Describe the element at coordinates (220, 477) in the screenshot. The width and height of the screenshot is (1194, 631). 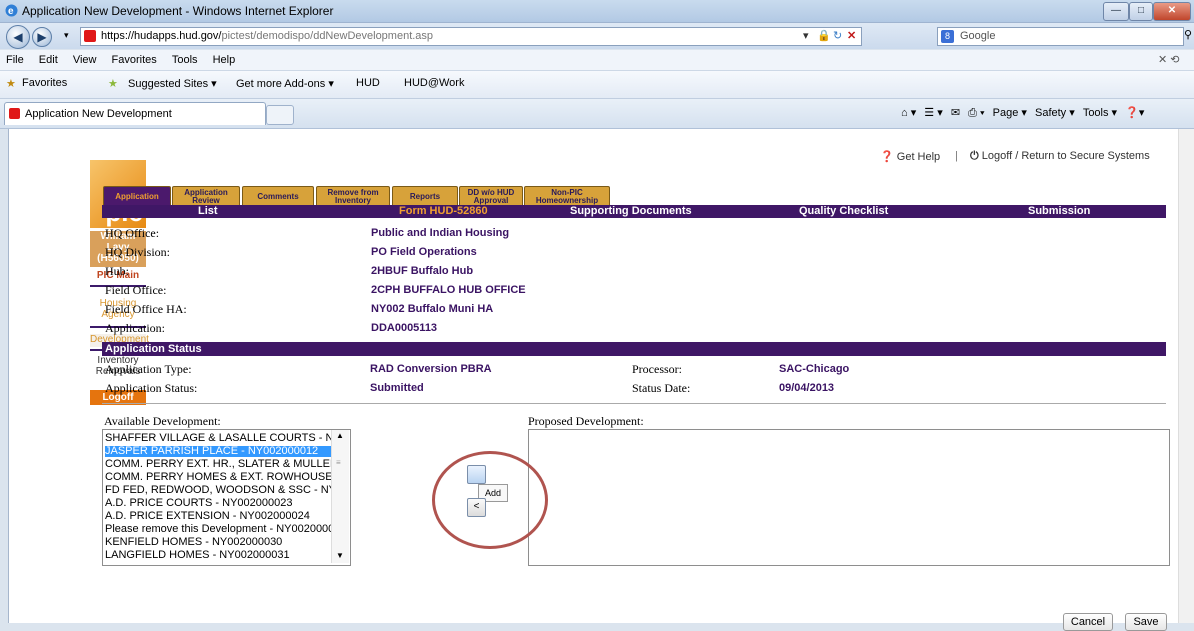
I see `list-item: COMM. PERRY HOMES & EXT. ROWHOUSE` at that location.